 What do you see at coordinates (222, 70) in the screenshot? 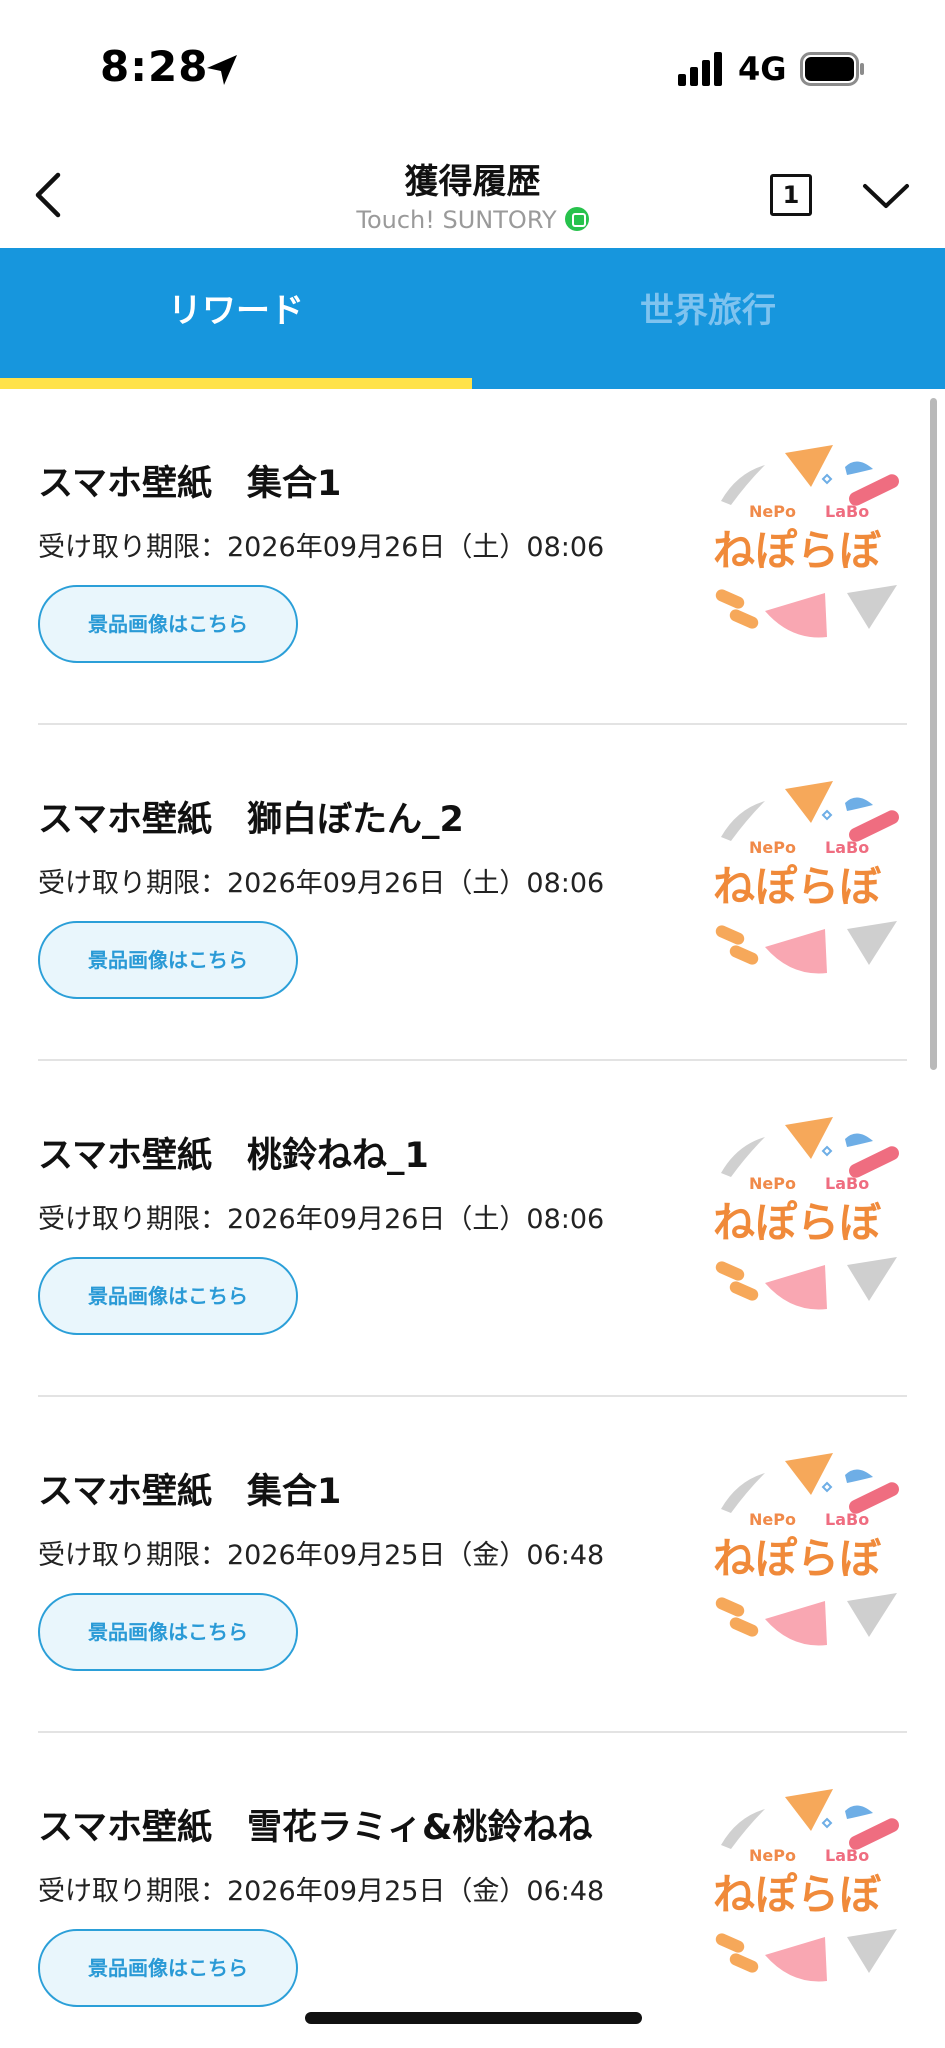
I see `location-arrow-icon` at bounding box center [222, 70].